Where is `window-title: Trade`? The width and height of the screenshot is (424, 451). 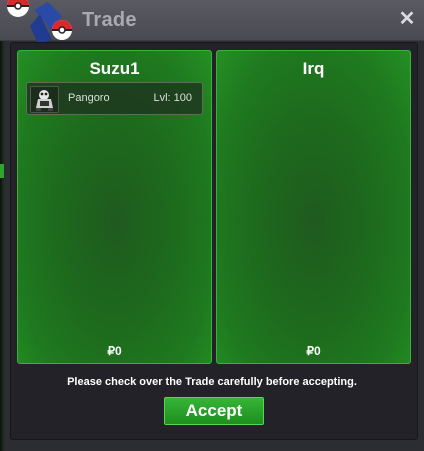 window-title: Trade is located at coordinates (109, 20).